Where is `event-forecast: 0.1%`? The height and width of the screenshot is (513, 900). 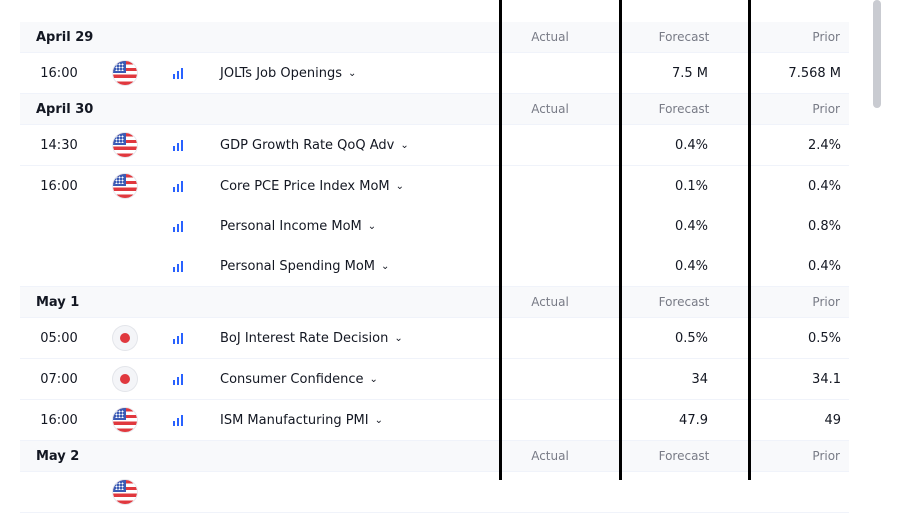
event-forecast: 0.1% is located at coordinates (691, 186).